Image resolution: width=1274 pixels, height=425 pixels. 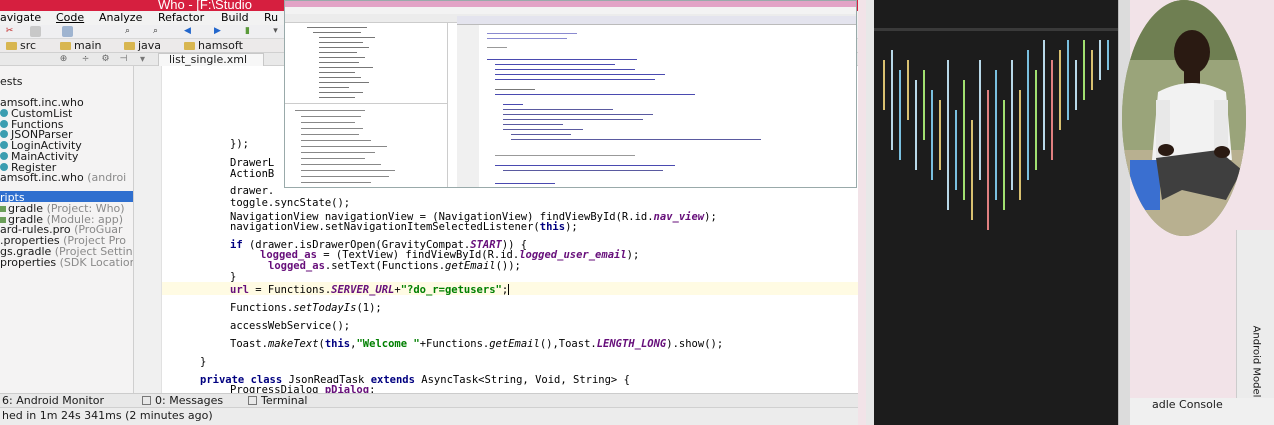 What do you see at coordinates (217, 31) in the screenshot?
I see `forward-icon: ▶` at bounding box center [217, 31].